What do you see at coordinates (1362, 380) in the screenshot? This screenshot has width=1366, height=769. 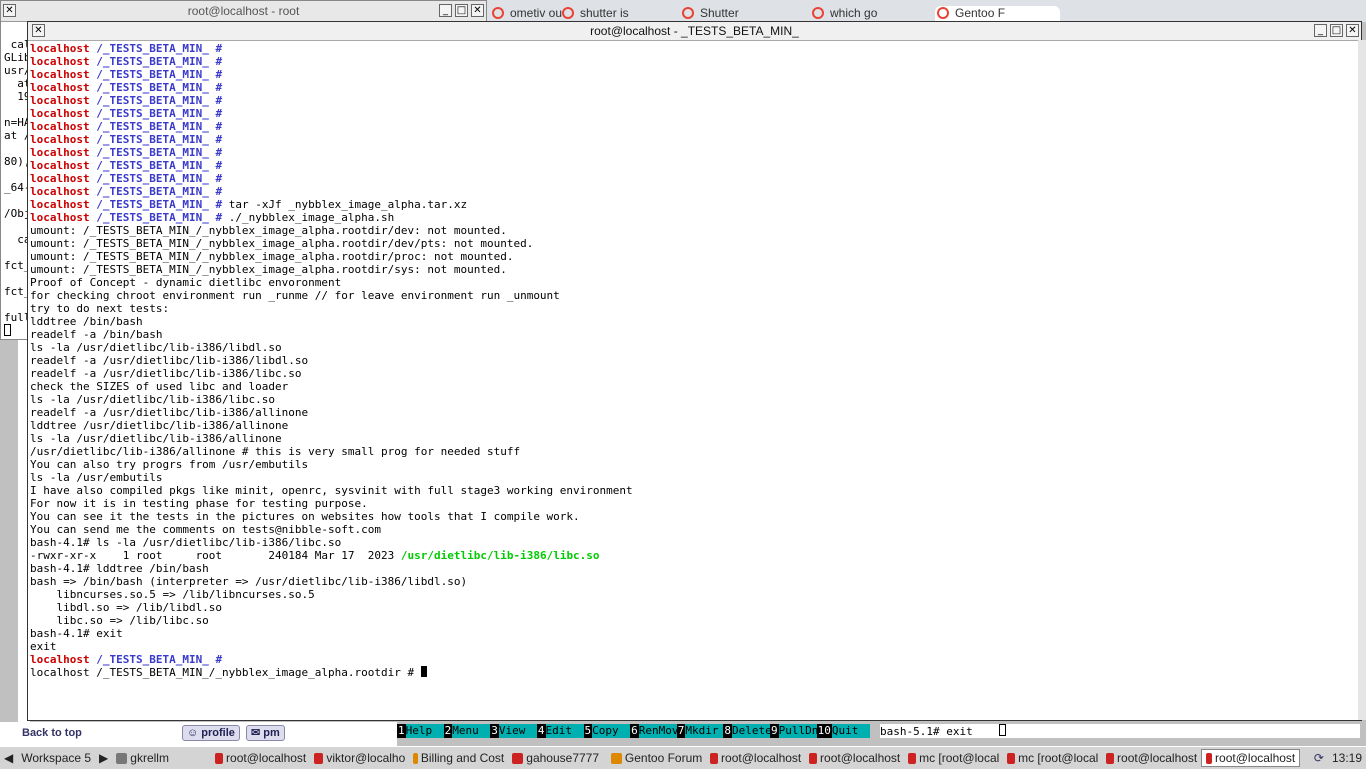 I see `background-scrollbar` at bounding box center [1362, 380].